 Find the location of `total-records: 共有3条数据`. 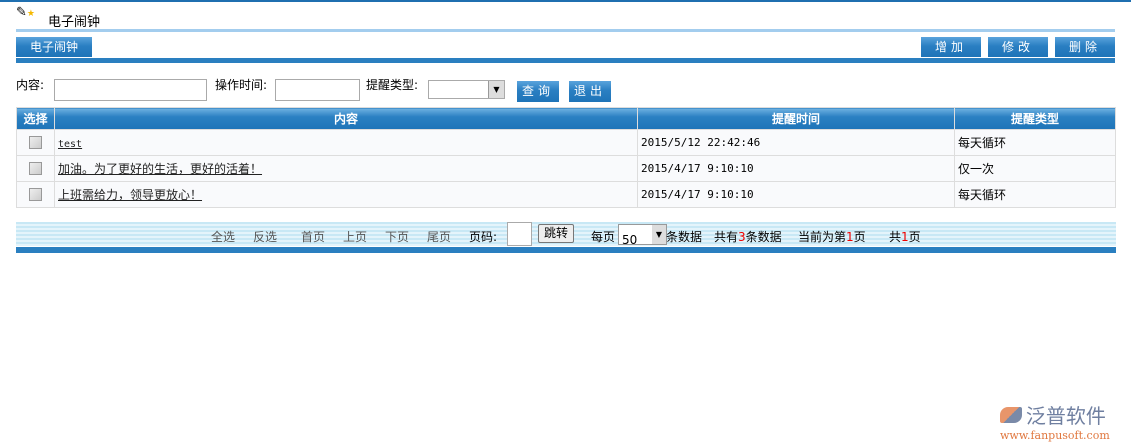

total-records: 共有3条数据 is located at coordinates (748, 236).